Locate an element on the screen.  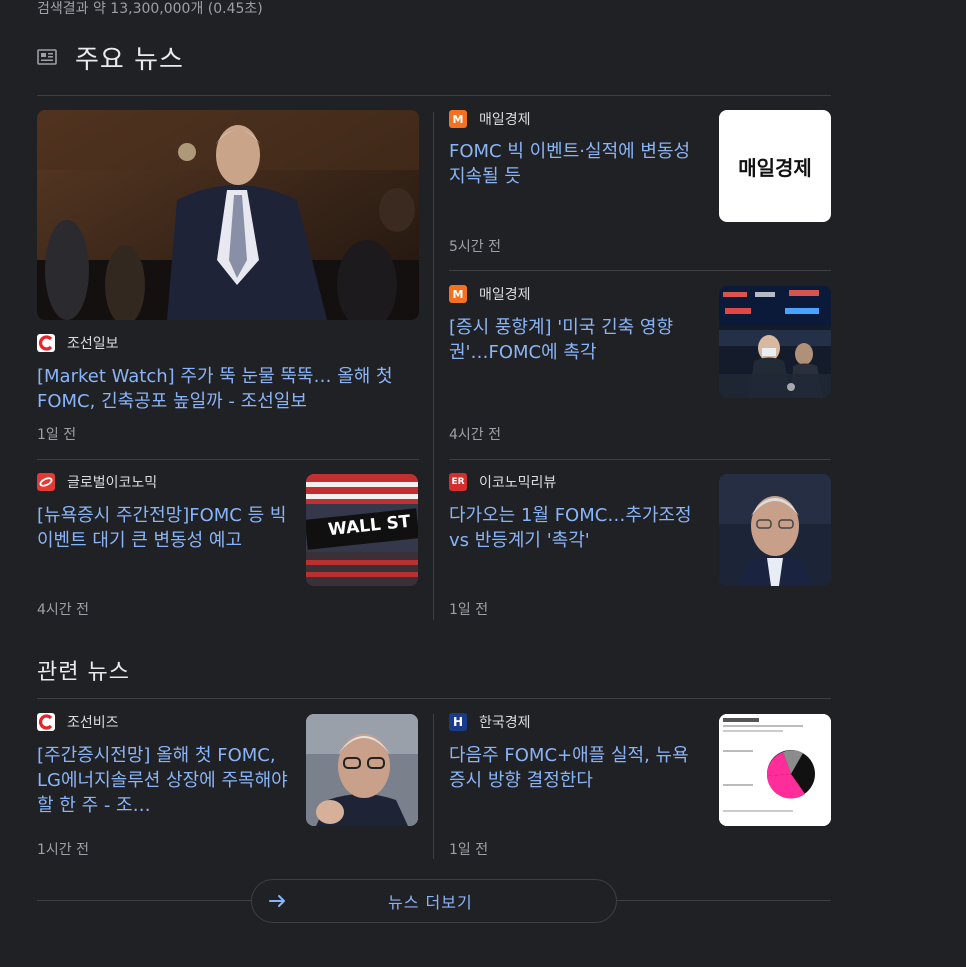
article-source: 조선비즈 is located at coordinates (78, 722).